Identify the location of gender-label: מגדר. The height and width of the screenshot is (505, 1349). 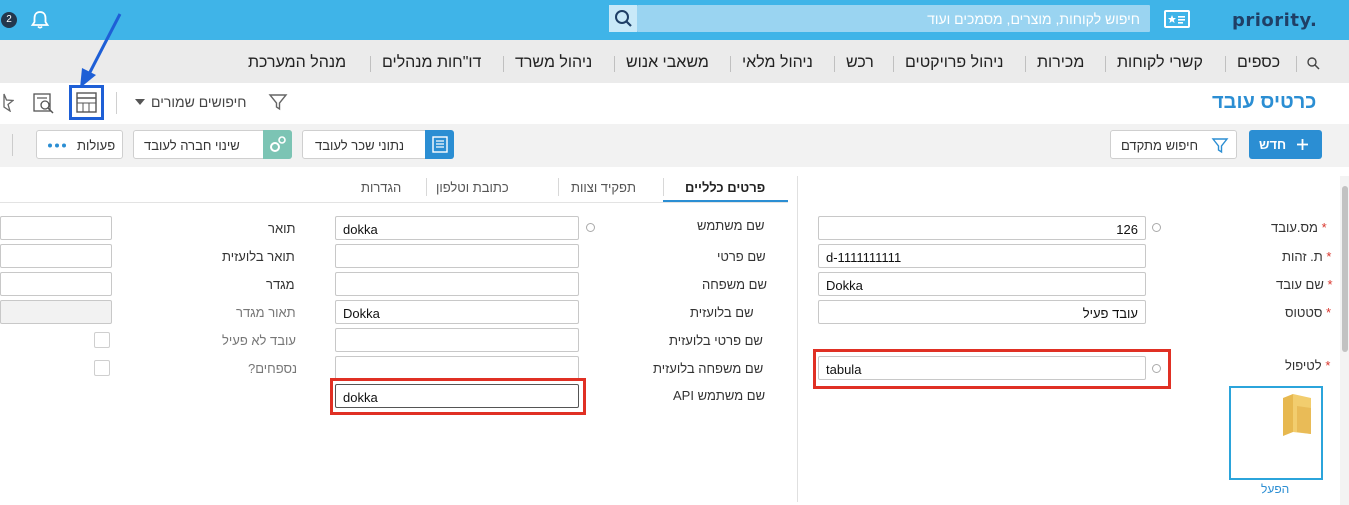
(280, 284).